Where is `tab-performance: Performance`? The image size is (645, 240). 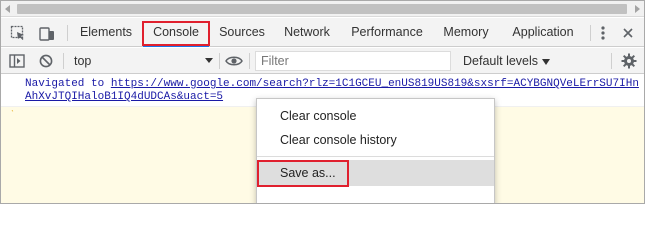 tab-performance: Performance is located at coordinates (387, 32).